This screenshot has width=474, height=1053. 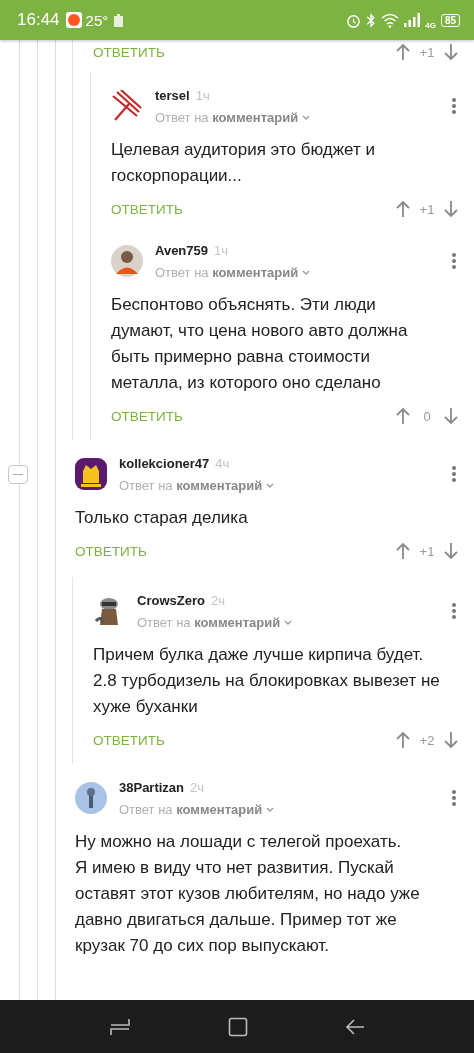 What do you see at coordinates (450, 20) in the screenshot?
I see `battery-level: 85` at bounding box center [450, 20].